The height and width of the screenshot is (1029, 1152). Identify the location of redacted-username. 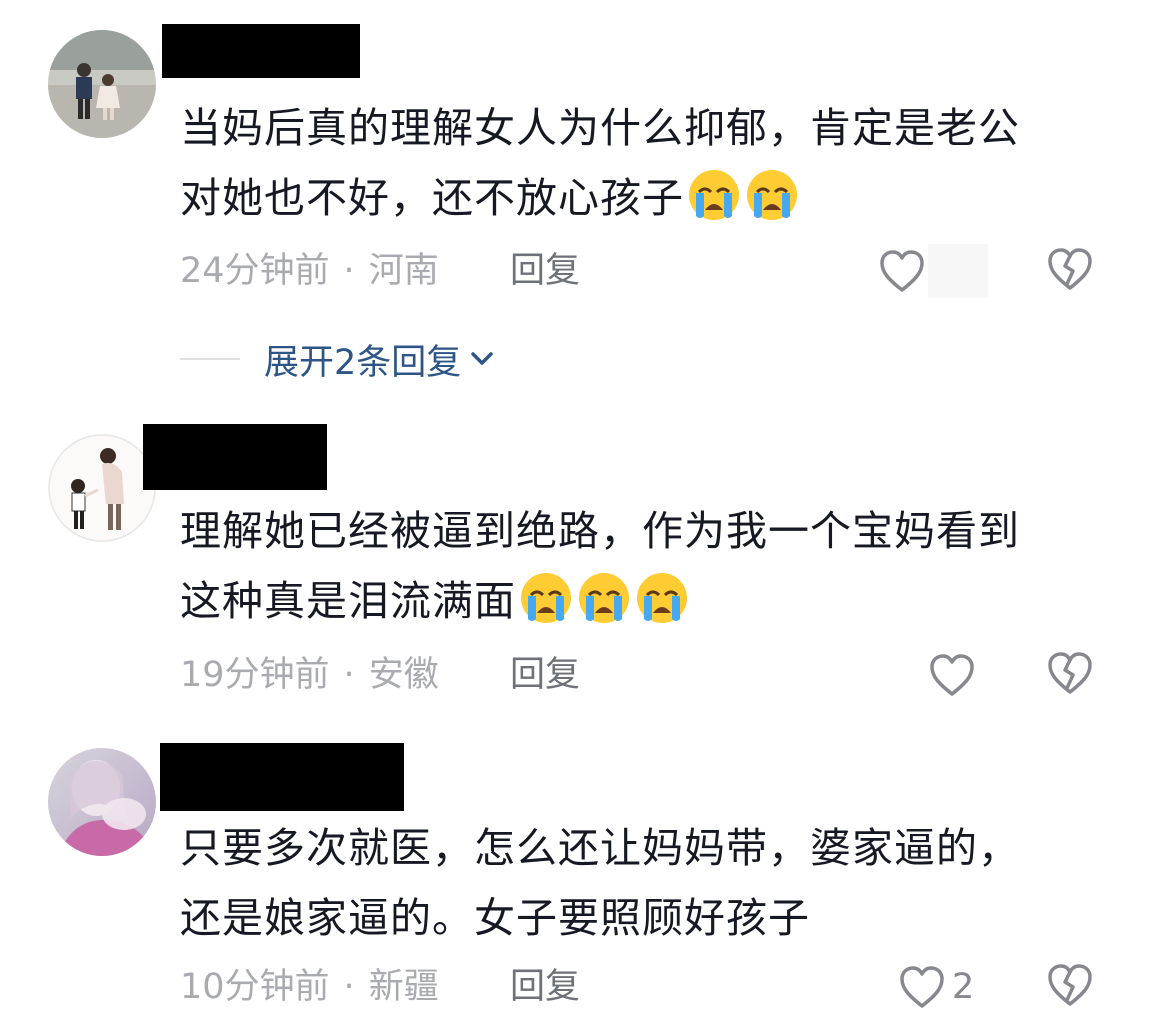
(282, 777).